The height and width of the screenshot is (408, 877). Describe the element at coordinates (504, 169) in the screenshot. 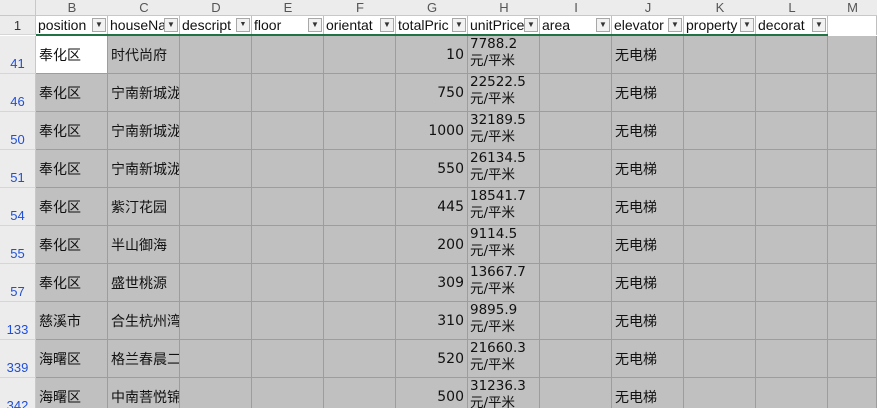

I see `cell-h51: 26134.5 元/平米` at that location.